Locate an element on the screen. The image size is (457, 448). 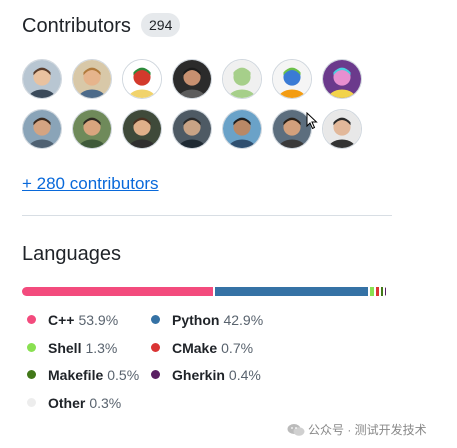
language-percent: 42.9% is located at coordinates (243, 320).